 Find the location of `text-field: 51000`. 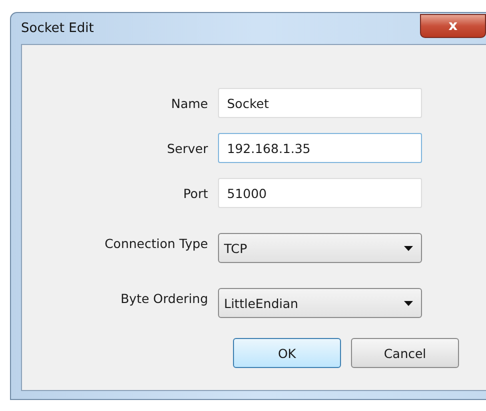

text-field: 51000 is located at coordinates (320, 193).